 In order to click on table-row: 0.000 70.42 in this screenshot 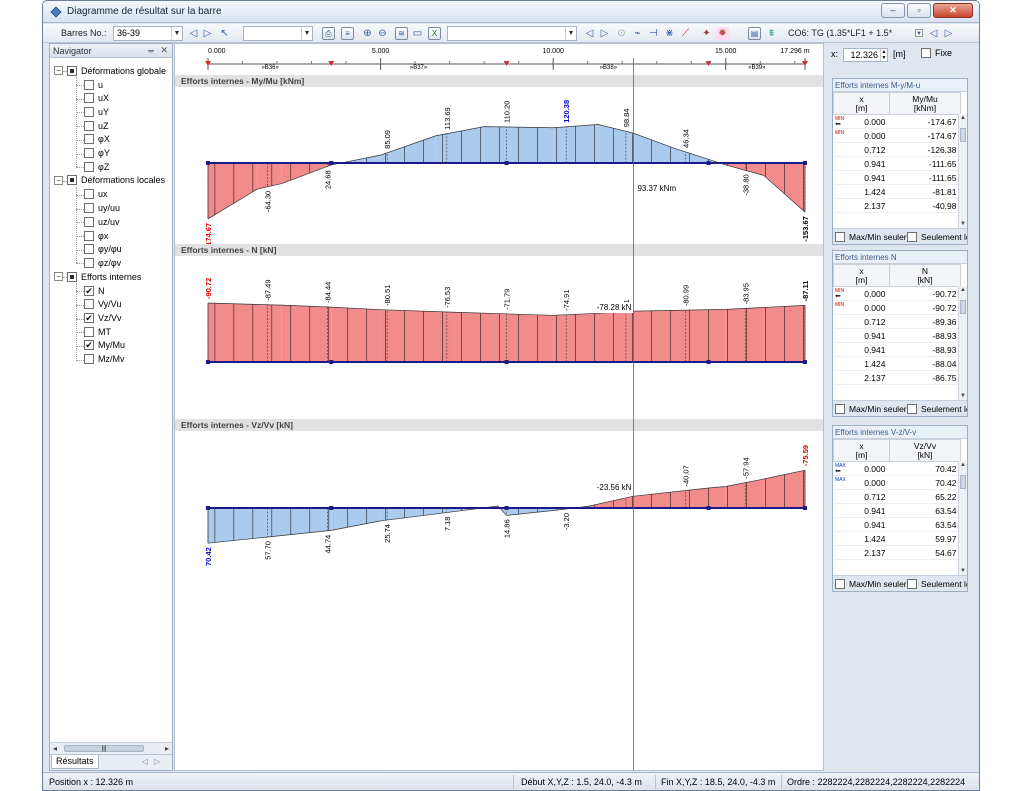, I will do `click(897, 482)`.